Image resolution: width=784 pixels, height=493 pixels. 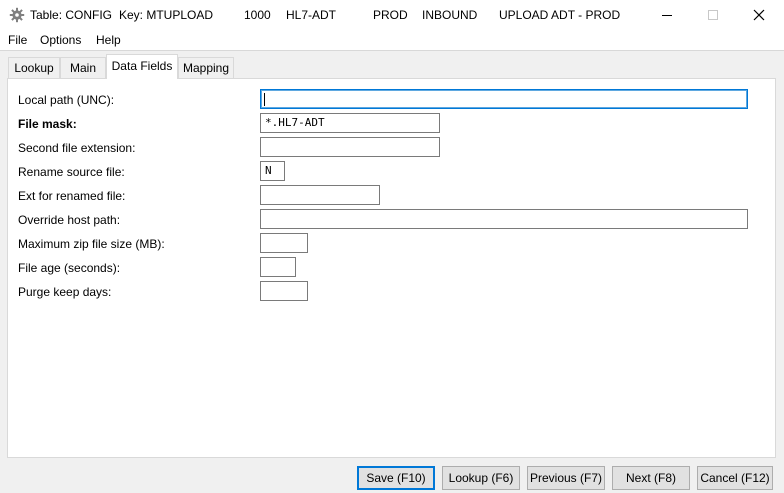 What do you see at coordinates (566, 478) in the screenshot?
I see `previous-button: Previous (F7)` at bounding box center [566, 478].